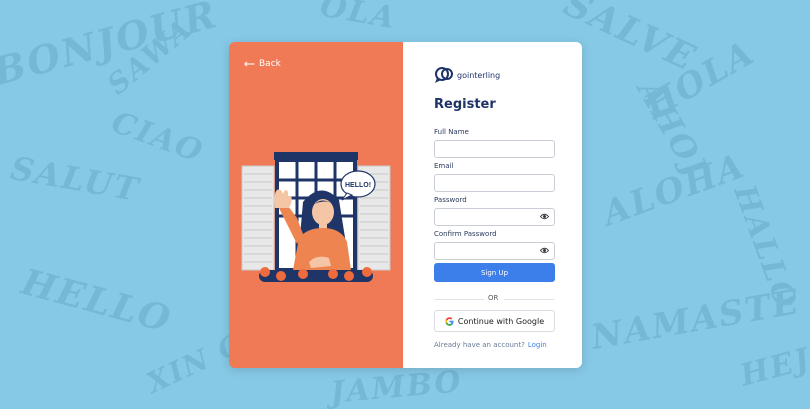  What do you see at coordinates (451, 132) in the screenshot?
I see `full-name-label: Full Name` at bounding box center [451, 132].